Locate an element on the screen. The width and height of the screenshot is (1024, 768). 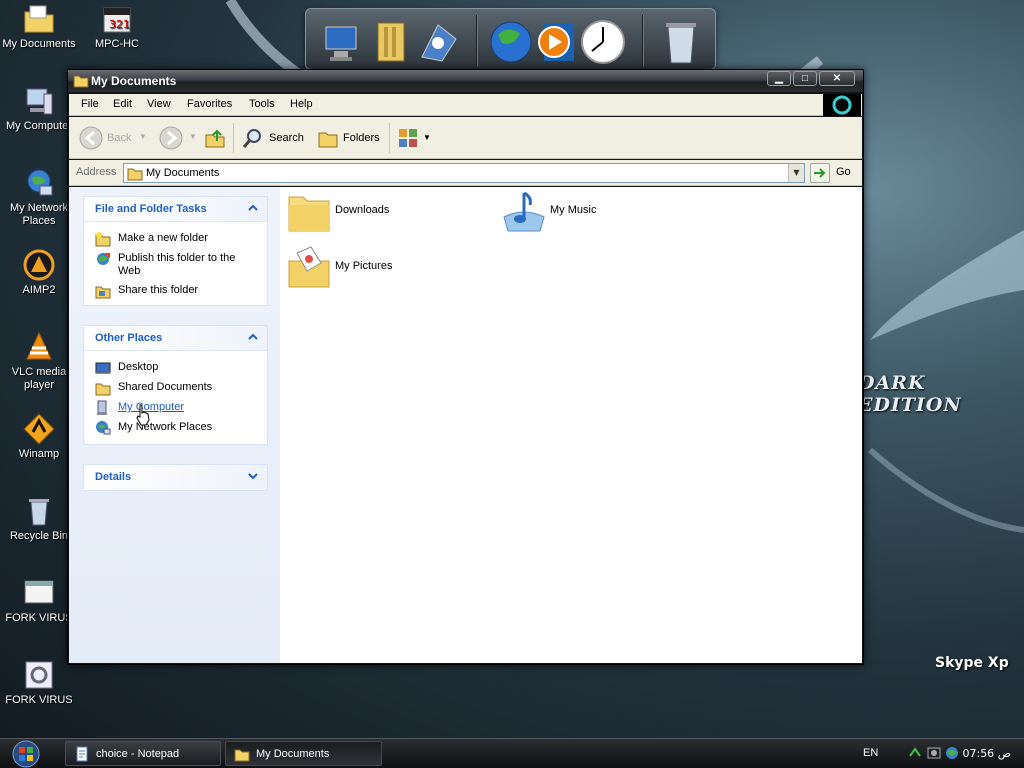
up-folder-icon is located at coordinates (215, 138).